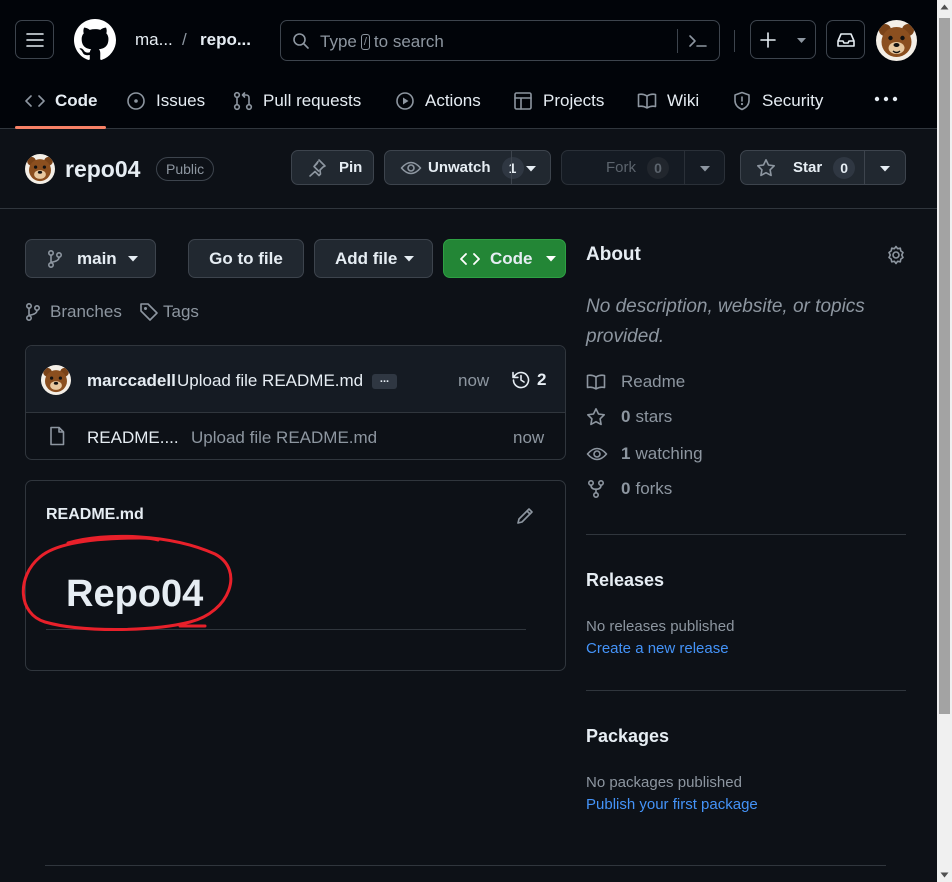  Describe the element at coordinates (312, 100) in the screenshot. I see `tab-pull-requests-label: Pull requests` at that location.